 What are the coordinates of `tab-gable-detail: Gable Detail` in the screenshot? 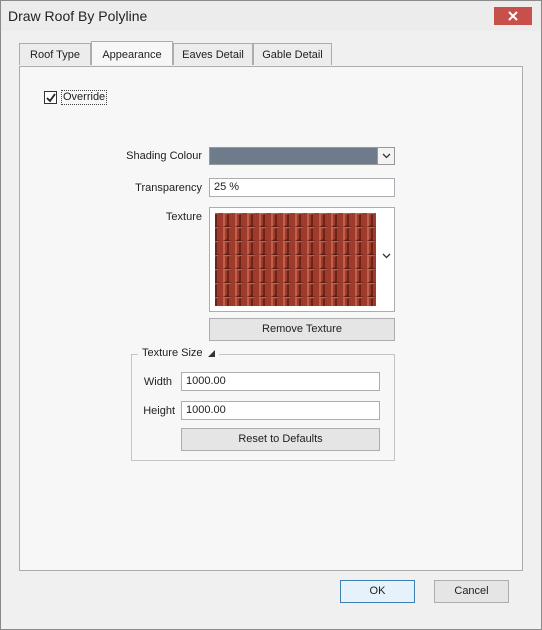 It's located at (292, 54).